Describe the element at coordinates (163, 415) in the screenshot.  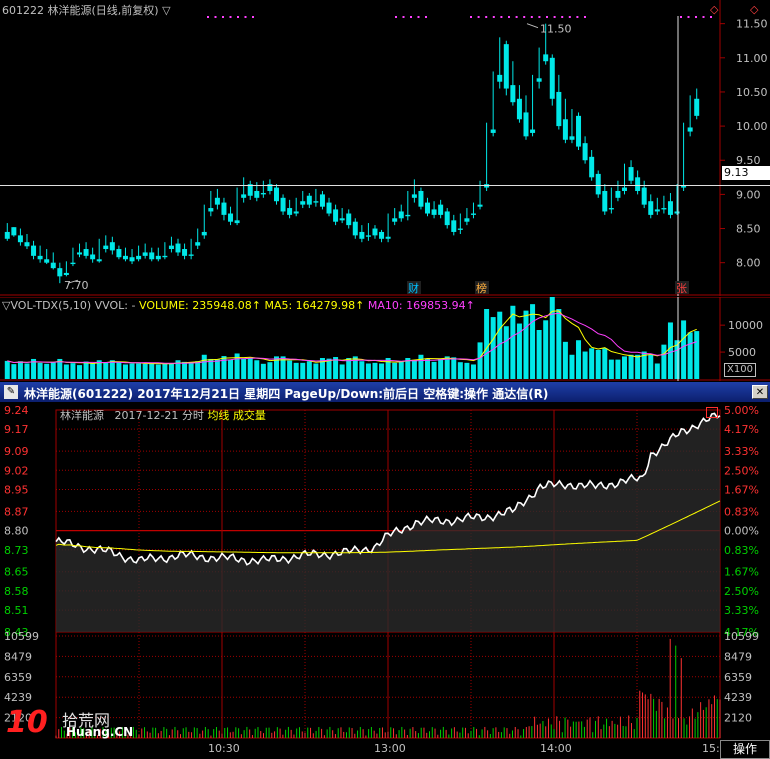
I see `intraday-legend: 林洋能源 2017-12-21 分时 均线 成交量` at that location.